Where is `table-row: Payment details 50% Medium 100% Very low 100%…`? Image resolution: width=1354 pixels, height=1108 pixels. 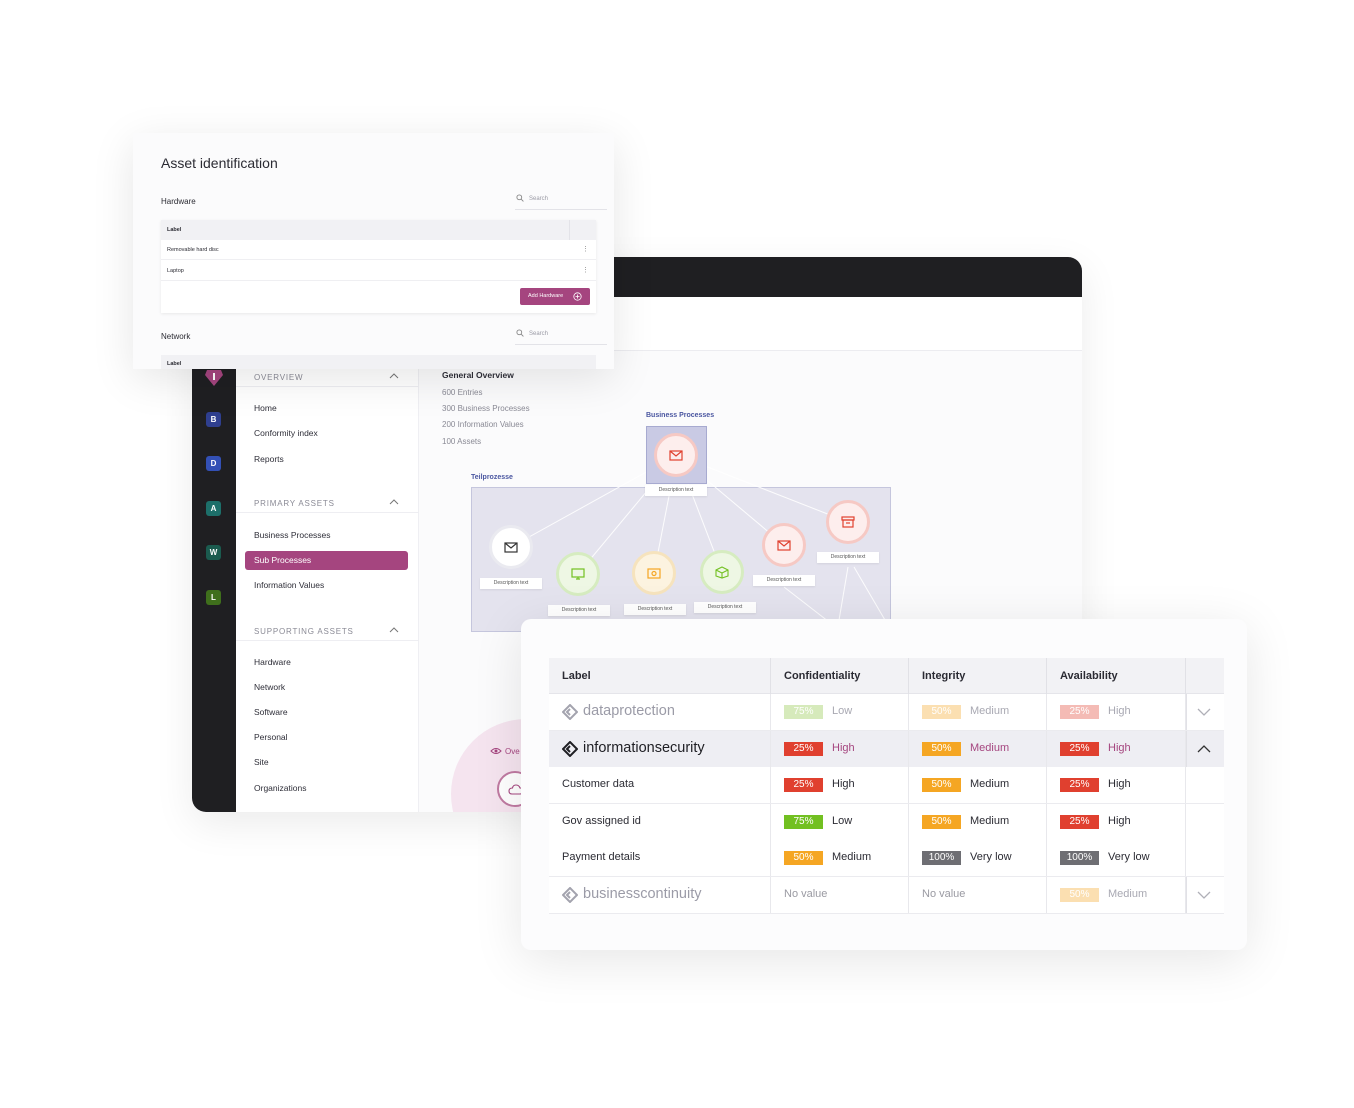 table-row: Payment details 50% Medium 100% Very low 100%… is located at coordinates (886, 859).